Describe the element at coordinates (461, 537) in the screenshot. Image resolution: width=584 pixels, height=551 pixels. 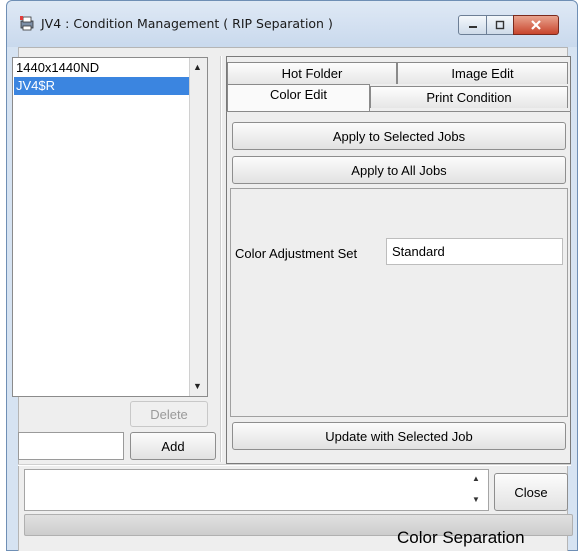
I see `status-text: Color Separation` at that location.